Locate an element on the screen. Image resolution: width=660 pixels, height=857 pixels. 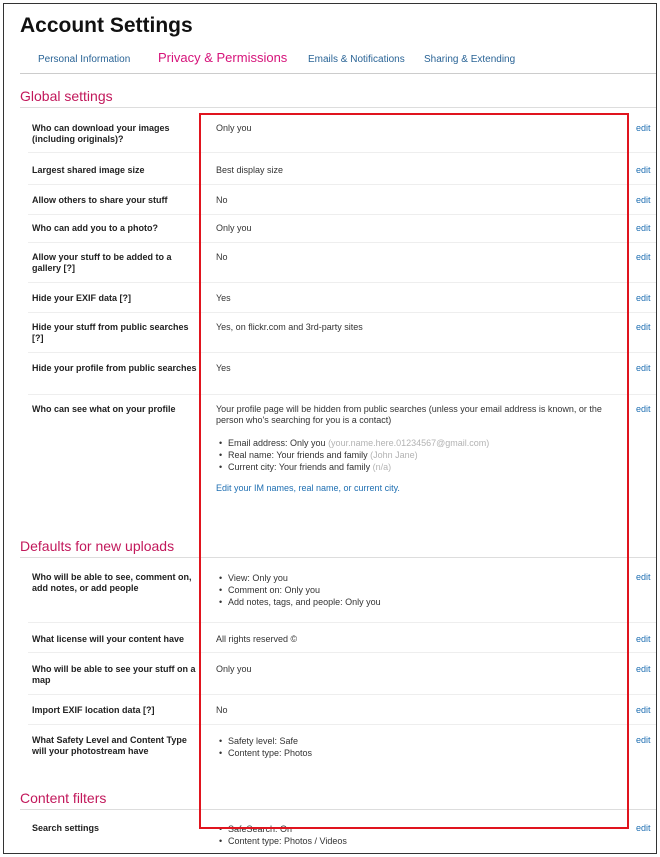
edit-link-shared-size: edit is located at coordinates (643, 170).